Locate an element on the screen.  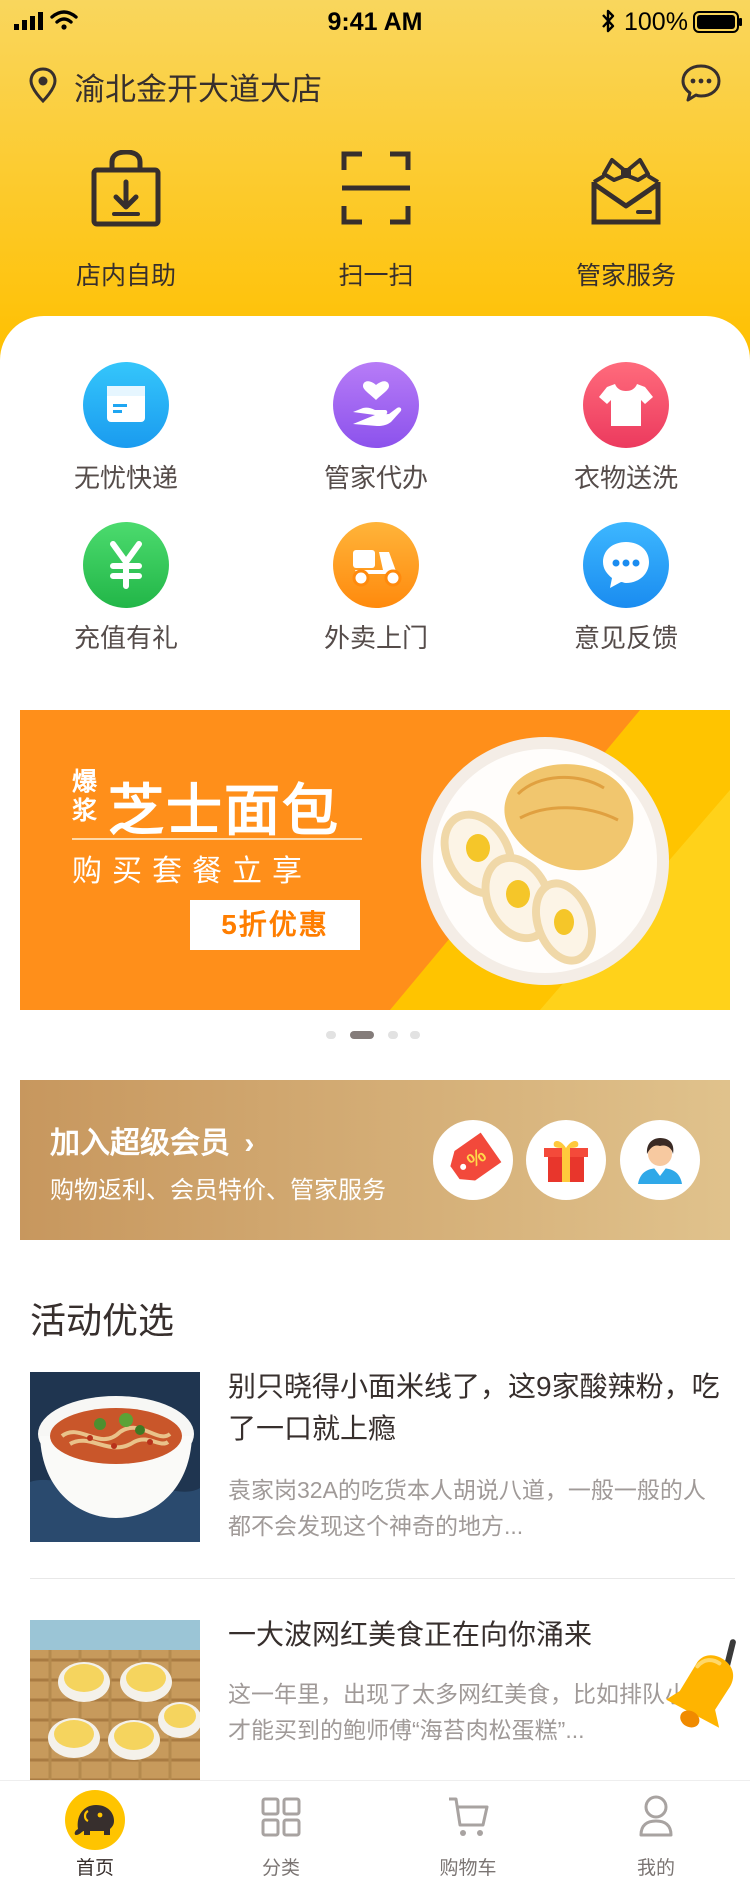
action-label: 扫一扫 is located at coordinates (376, 276).